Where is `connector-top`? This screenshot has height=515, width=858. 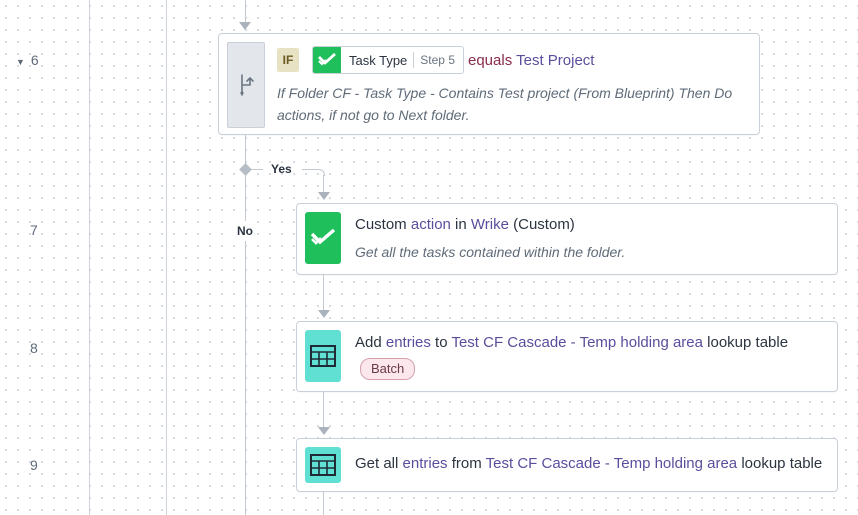
connector-top is located at coordinates (245, 11).